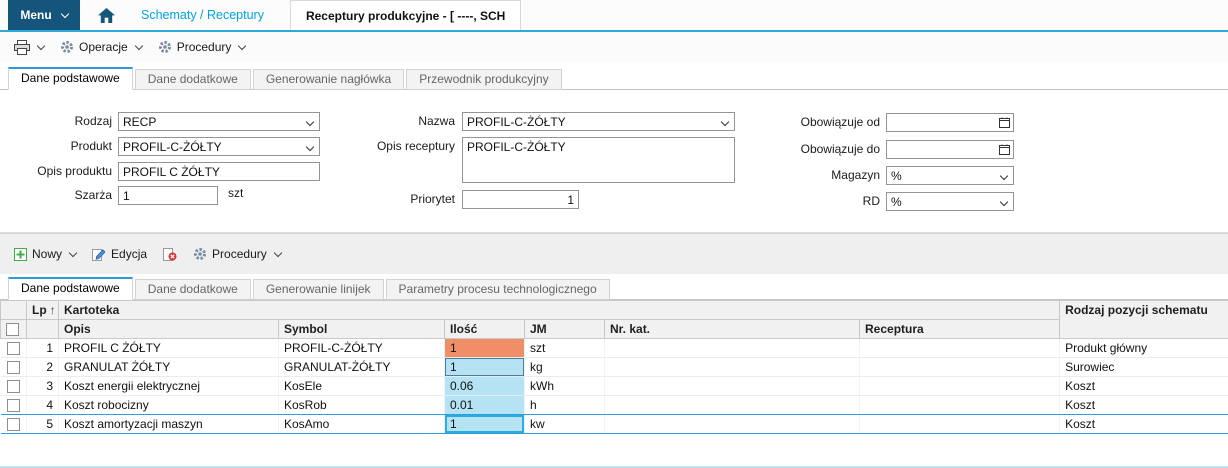 The width and height of the screenshot is (1228, 468). What do you see at coordinates (70, 78) in the screenshot?
I see `tab-dane-podstawowe: Dane podstawowe` at bounding box center [70, 78].